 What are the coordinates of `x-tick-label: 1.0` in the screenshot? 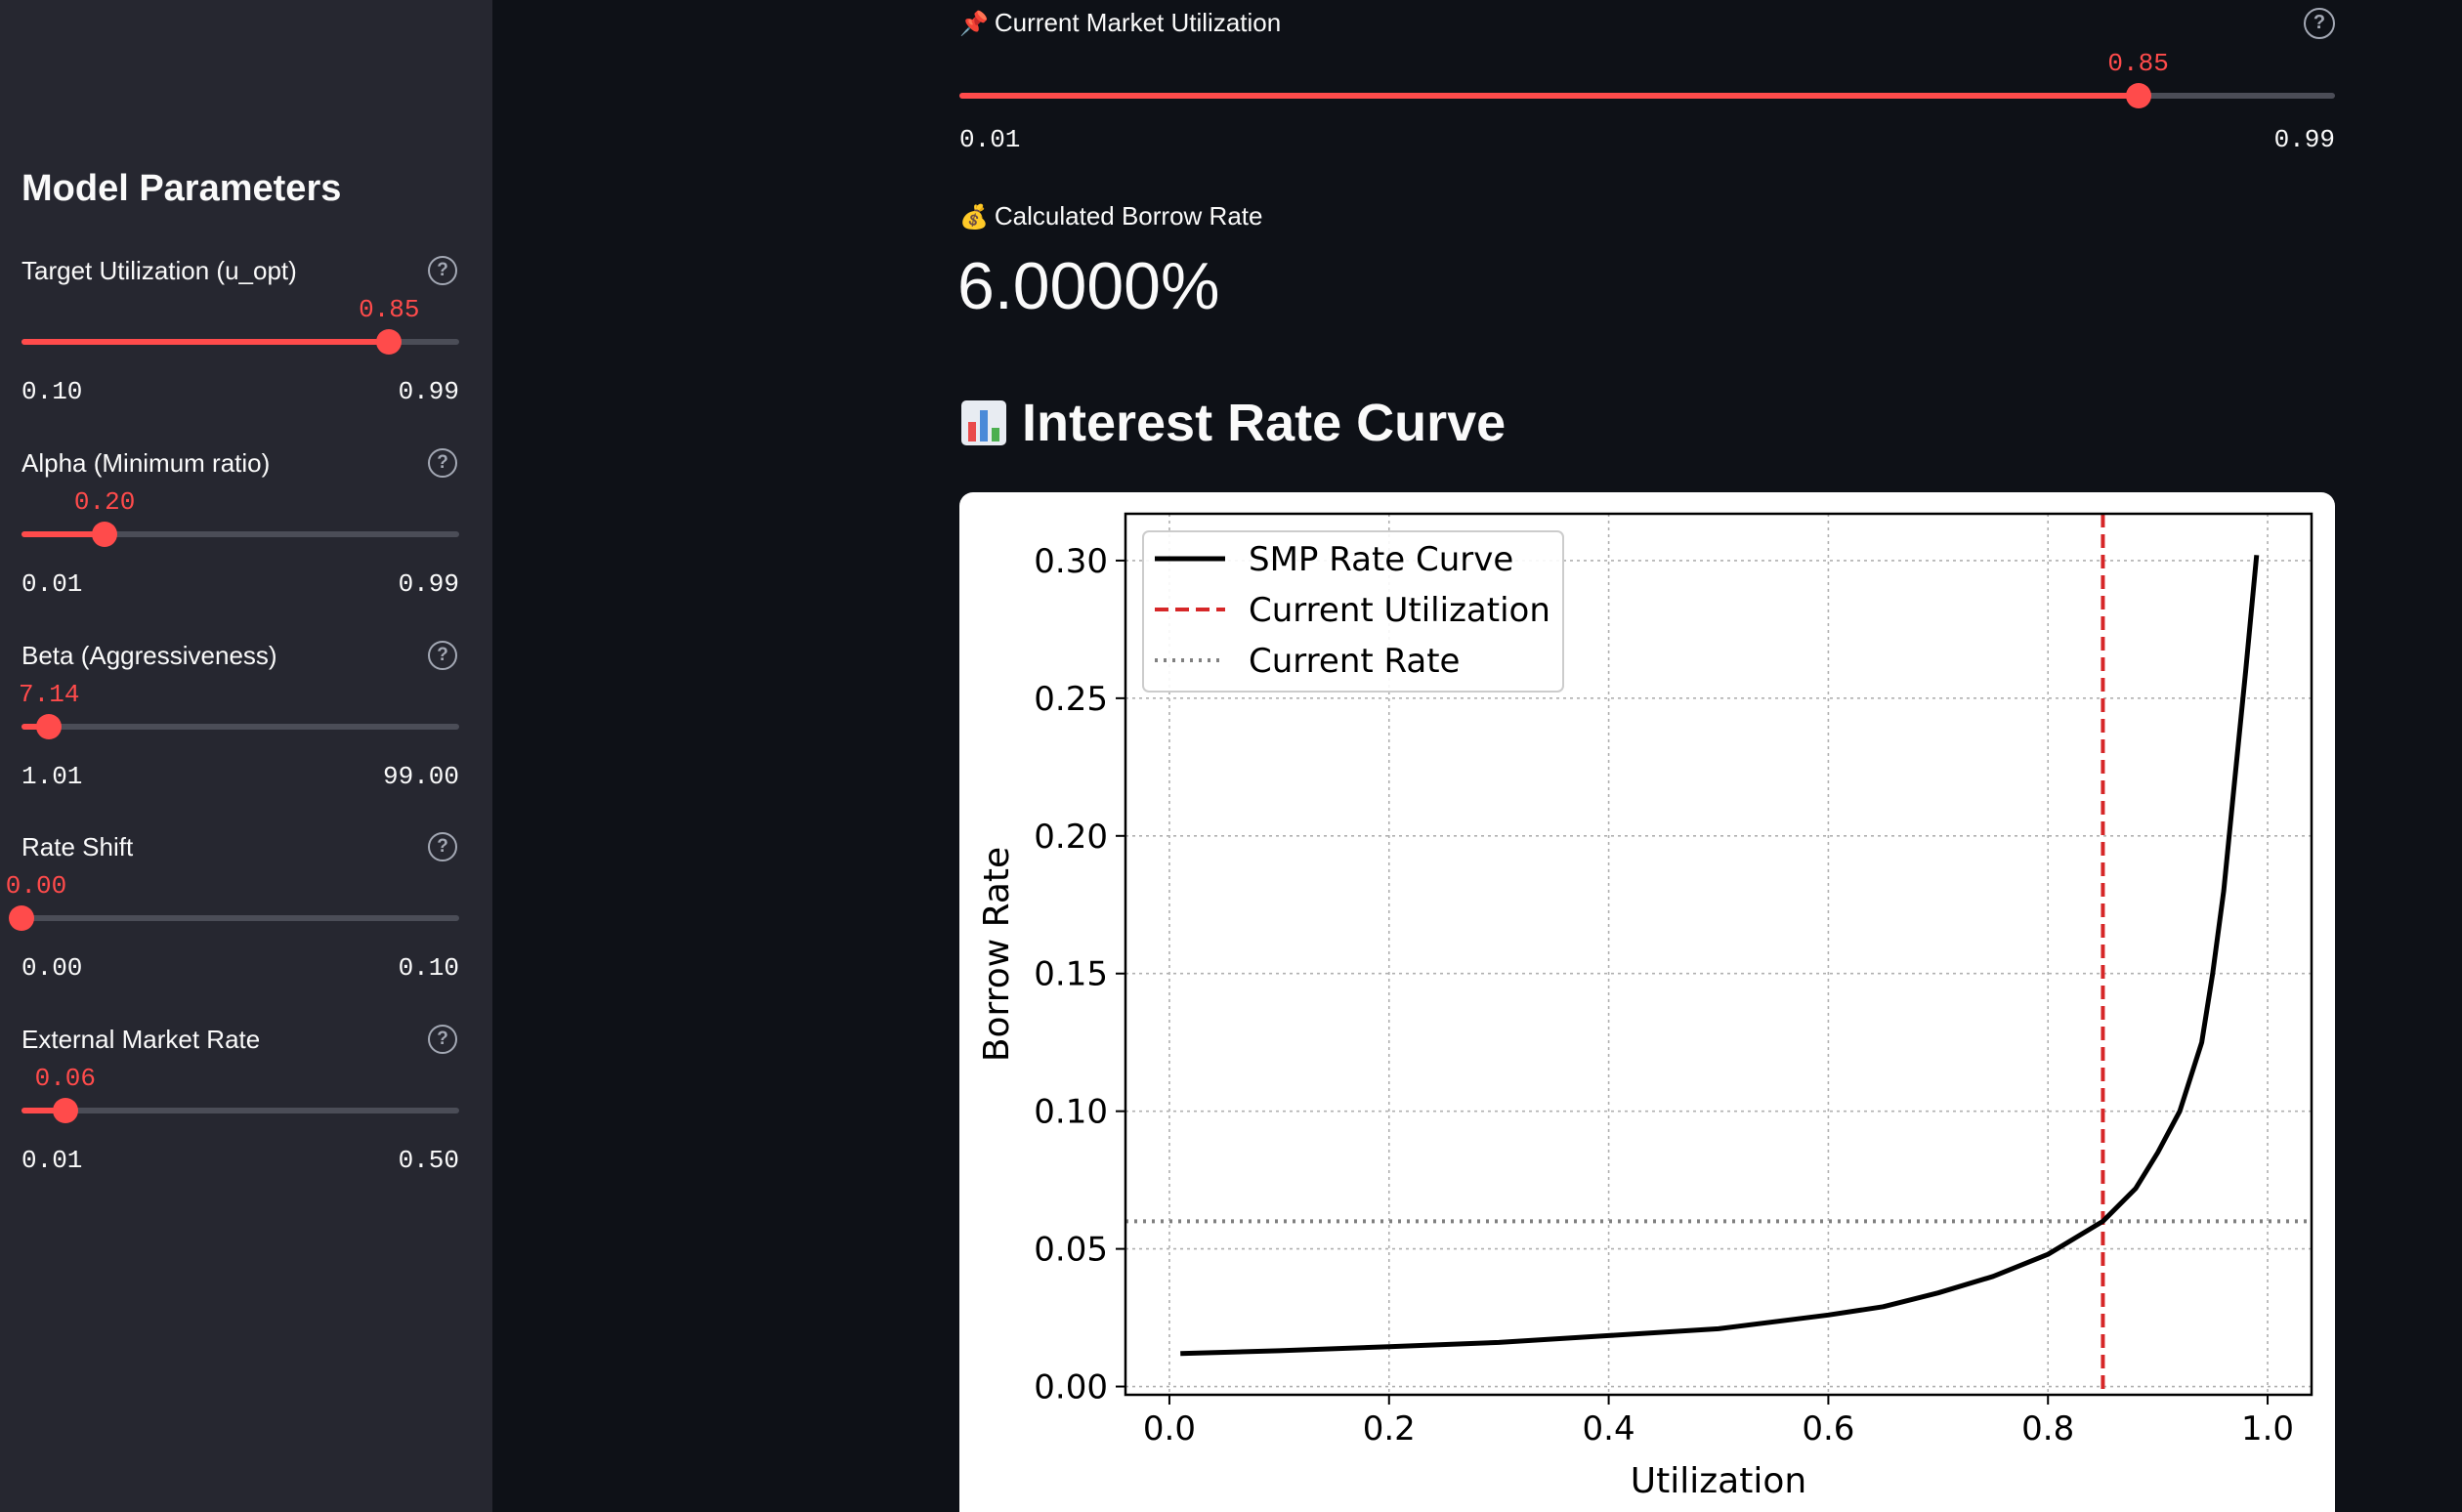 It's located at (2267, 1429).